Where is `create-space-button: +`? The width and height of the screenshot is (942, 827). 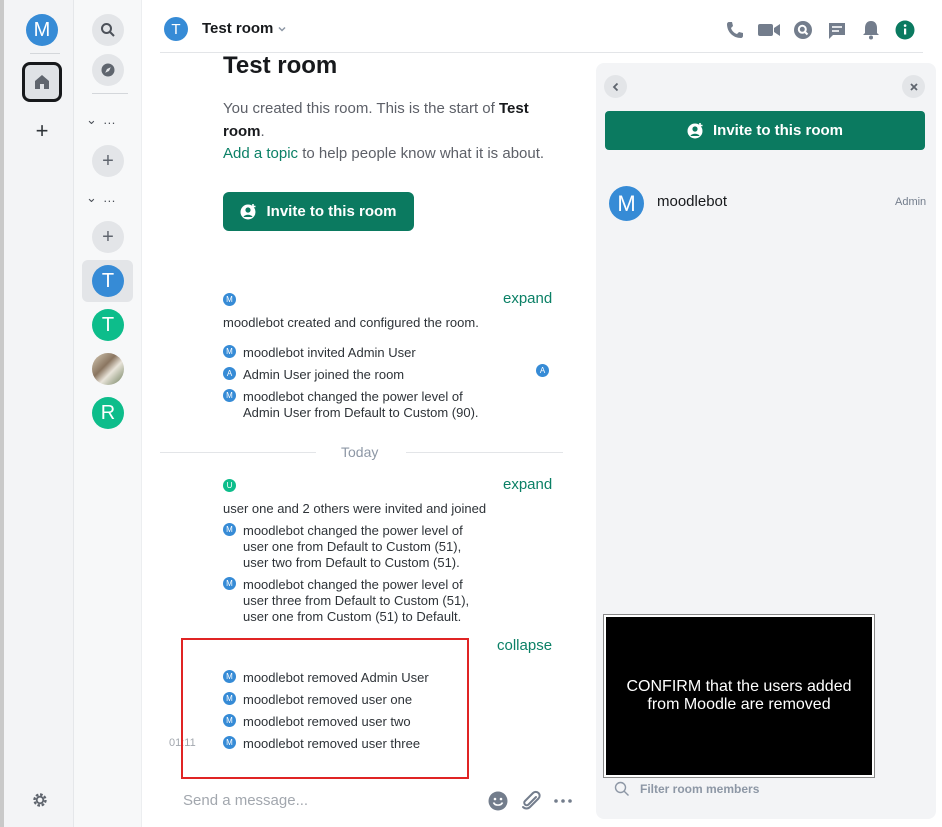 create-space-button: + is located at coordinates (42, 130).